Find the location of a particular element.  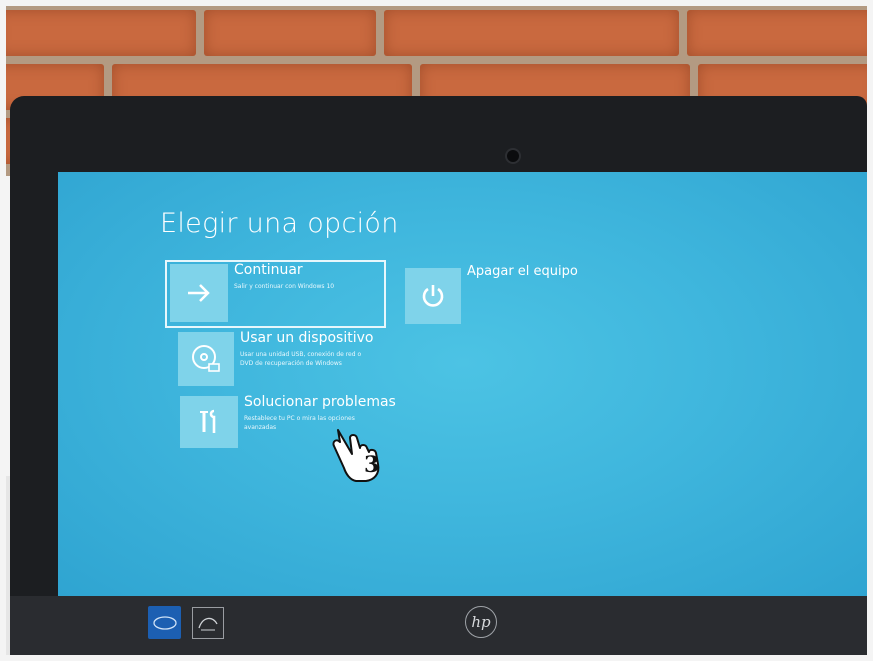

hp-logo: hp is located at coordinates (481, 622).